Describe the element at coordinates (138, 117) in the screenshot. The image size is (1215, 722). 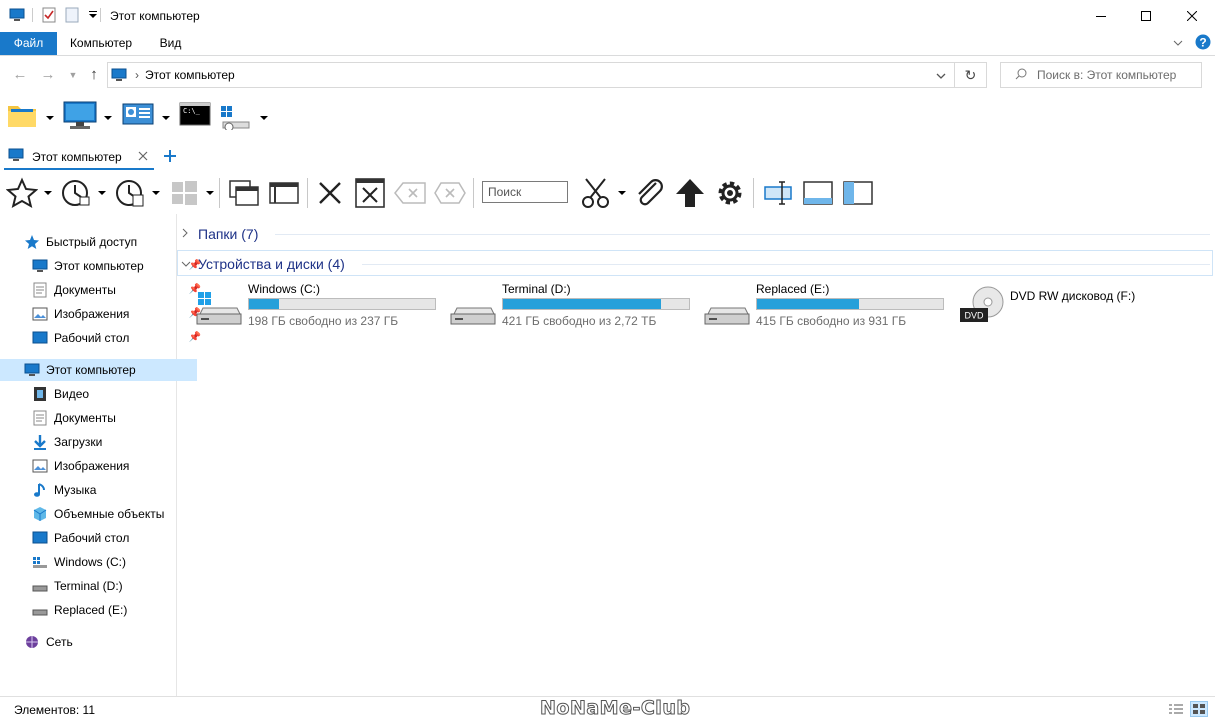
I see `control-panel-icon` at that location.